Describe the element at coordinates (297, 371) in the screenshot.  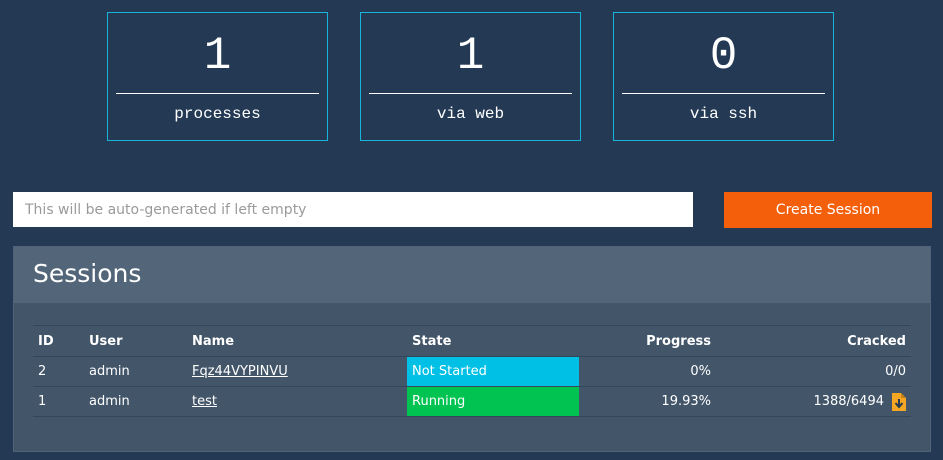
I see `session-name-cell: Fqz44VYPINVU` at that location.